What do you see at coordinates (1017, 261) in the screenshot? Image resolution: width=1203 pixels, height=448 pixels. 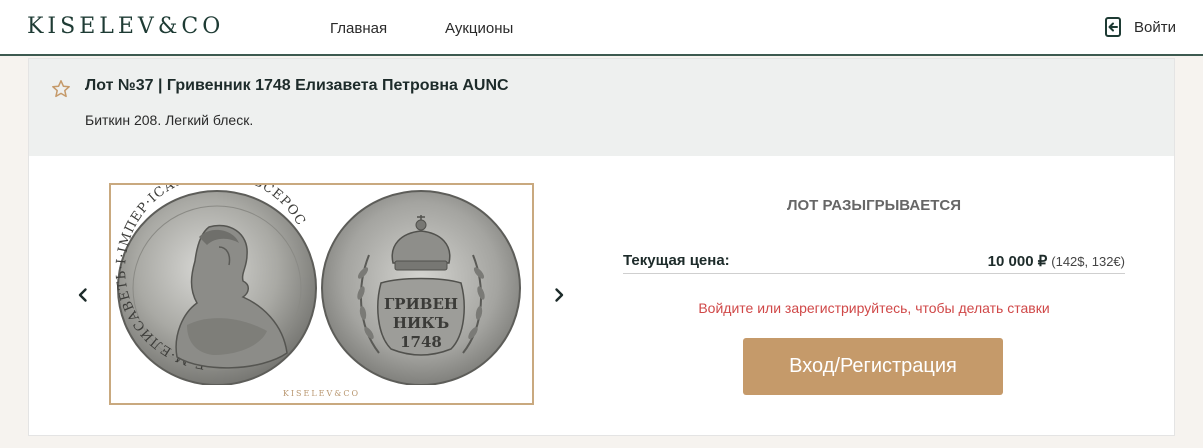 I see `price-amount: 10 000 ₽` at bounding box center [1017, 261].